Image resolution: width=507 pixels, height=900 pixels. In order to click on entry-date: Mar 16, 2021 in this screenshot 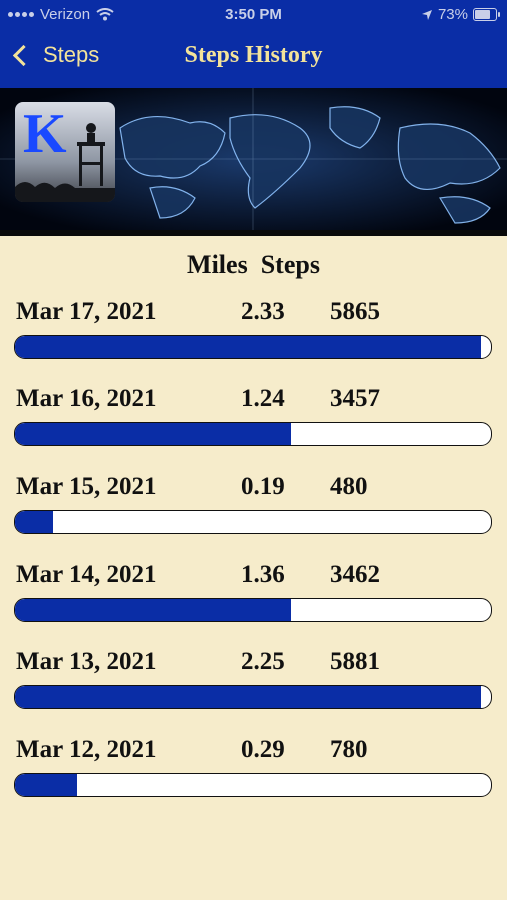, I will do `click(86, 398)`.